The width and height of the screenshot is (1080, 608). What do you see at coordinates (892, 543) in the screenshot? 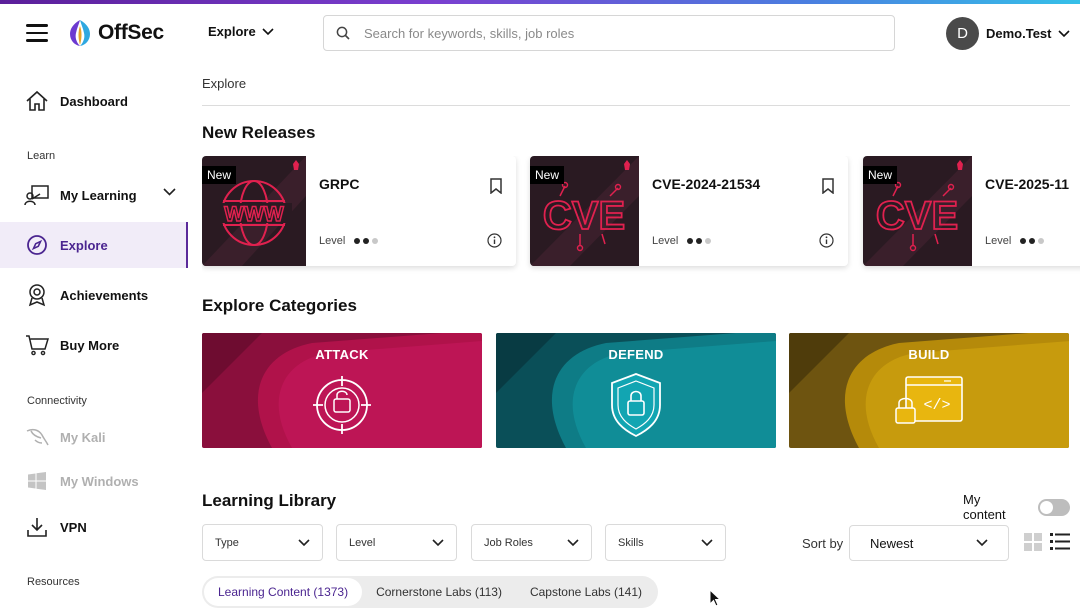
I see `sort-value: Newest` at bounding box center [892, 543].